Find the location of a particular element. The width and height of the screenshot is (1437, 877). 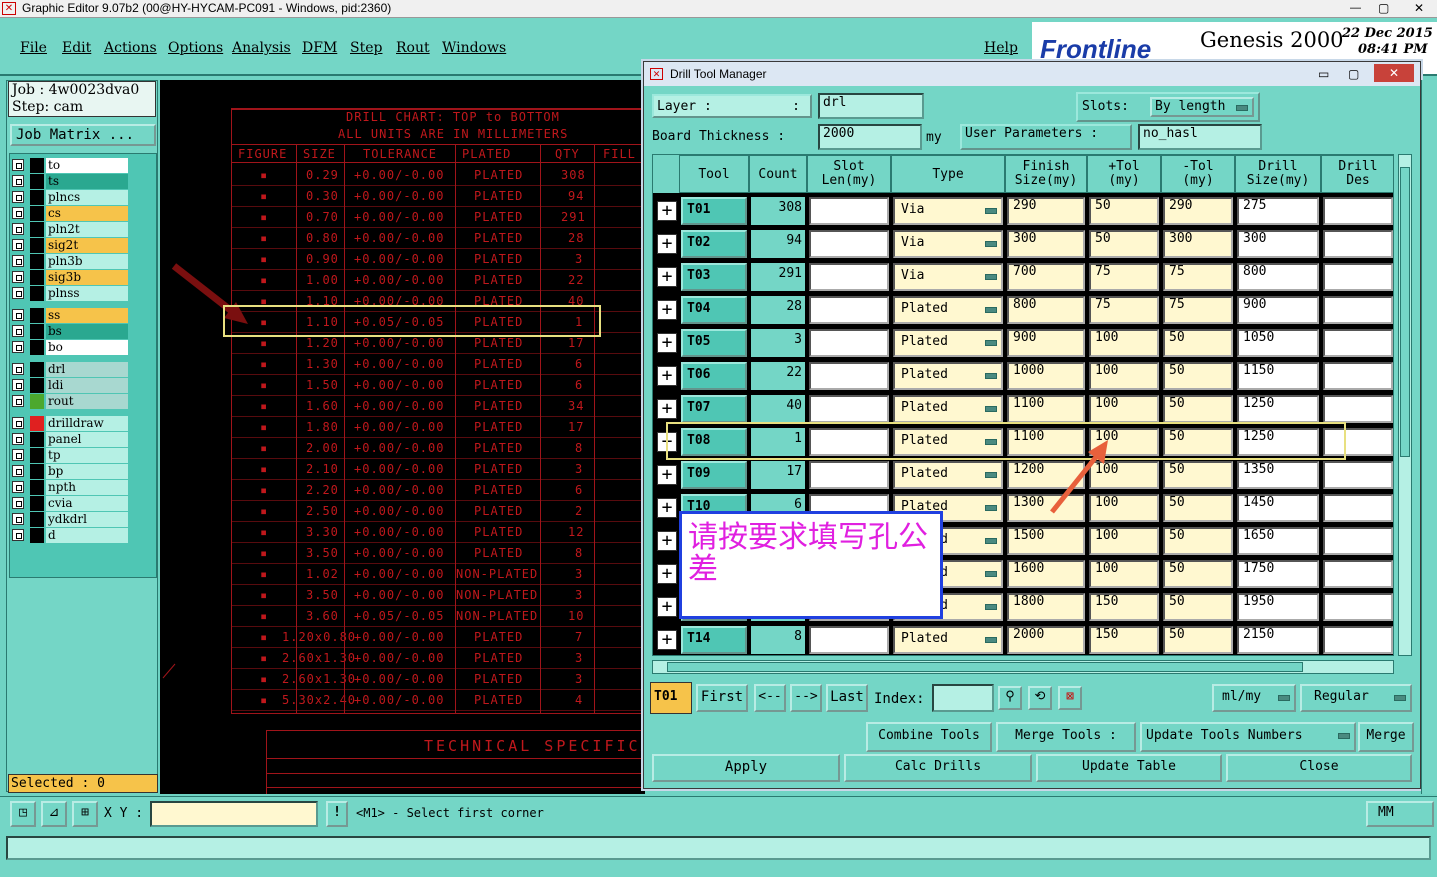

grid-tool-icon: ⊞ is located at coordinates (85, 814).